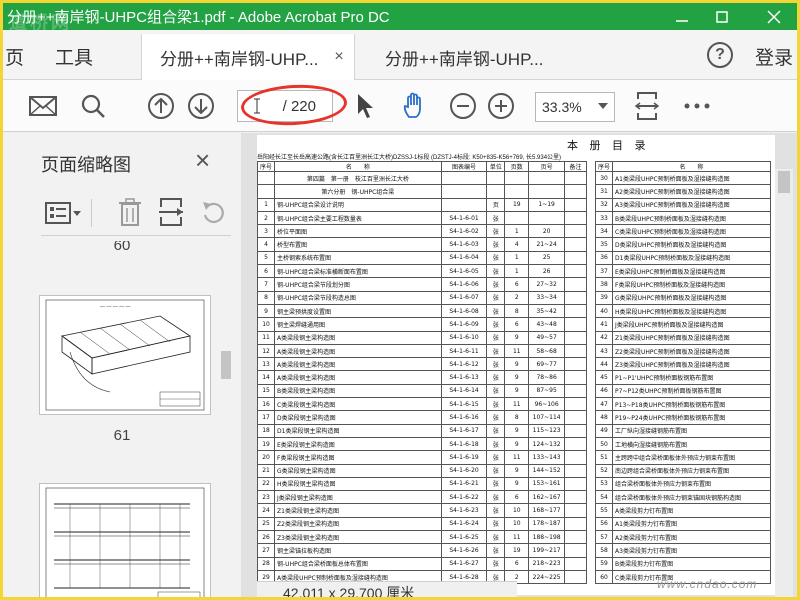 The image size is (800, 600). What do you see at coordinates (266, 351) in the screenshot?
I see `table-cell: 12` at bounding box center [266, 351].